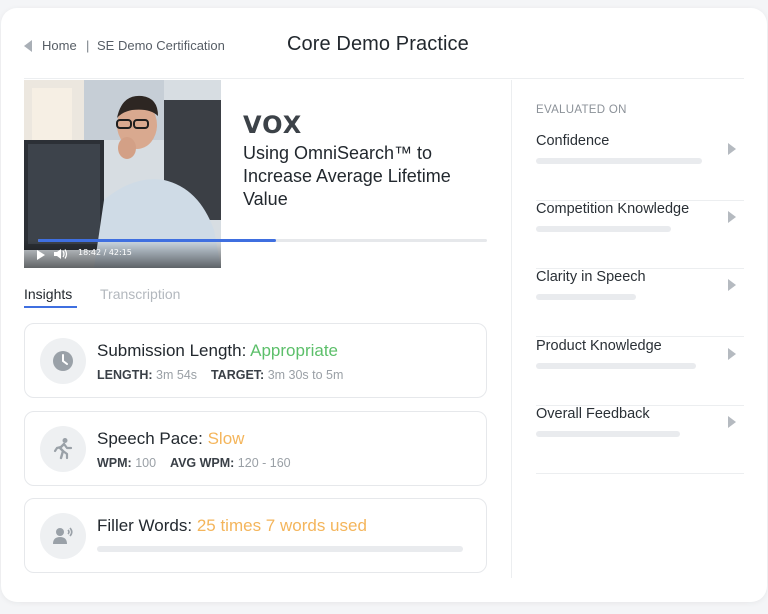 This screenshot has width=768, height=614. I want to click on avg-wpm-label: AVG WPM:, so click(202, 463).